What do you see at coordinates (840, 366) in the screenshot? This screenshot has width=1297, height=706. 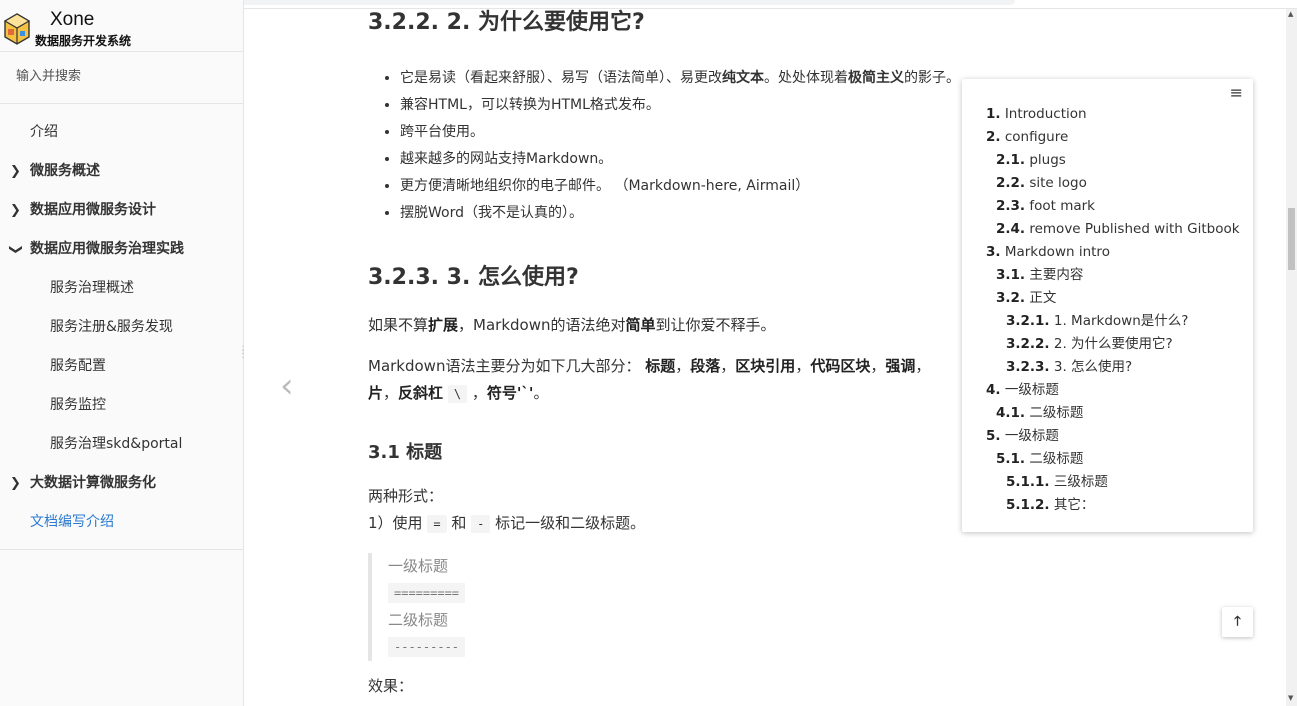 I see `emphasis-text: 代码区块` at bounding box center [840, 366].